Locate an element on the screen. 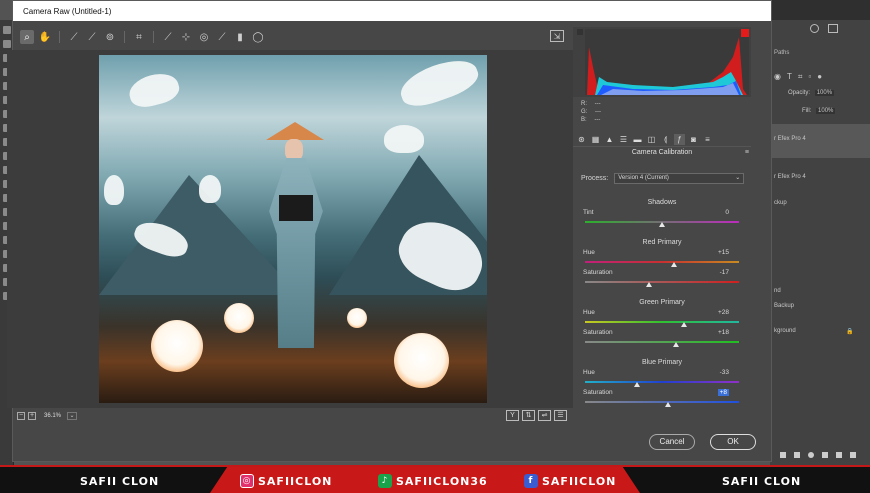 Image resolution: width=870 pixels, height=493 pixels. tab-tone-curve-icon: ▦ is located at coordinates (595, 139).